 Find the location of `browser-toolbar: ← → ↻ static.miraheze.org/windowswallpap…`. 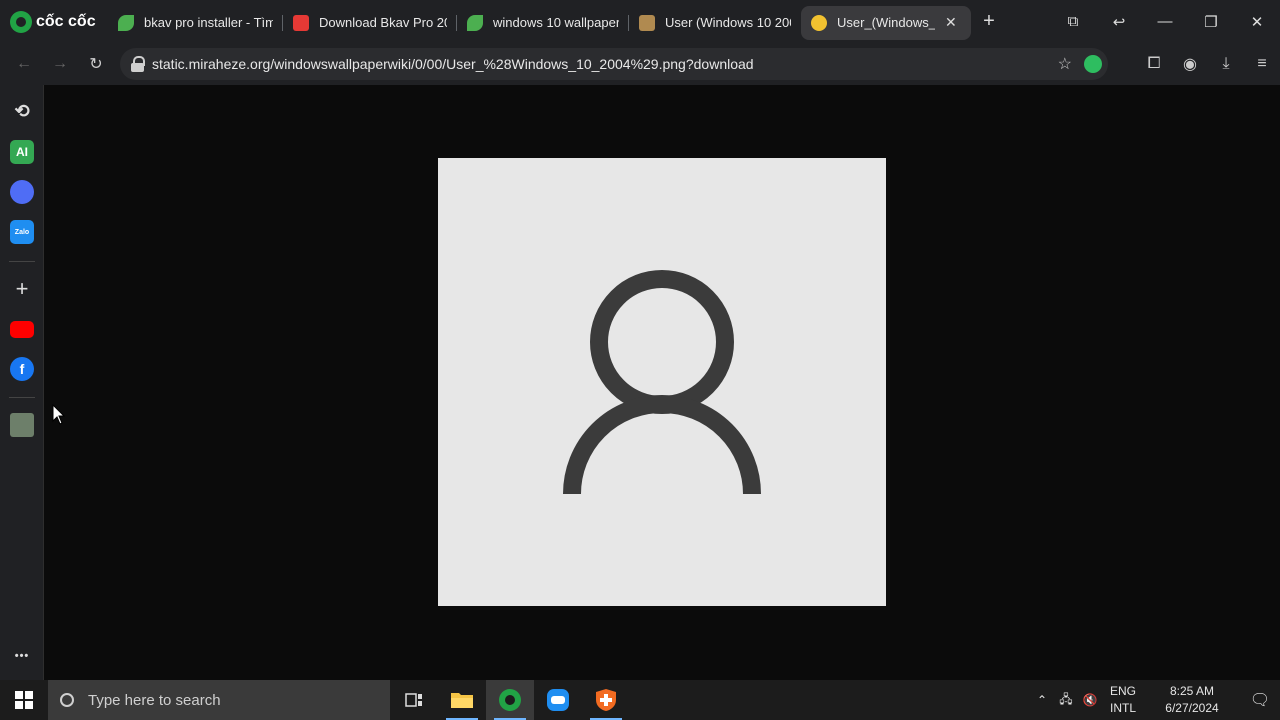

browser-toolbar: ← → ↻ static.miraheze.org/windowswallpap… is located at coordinates (640, 64).